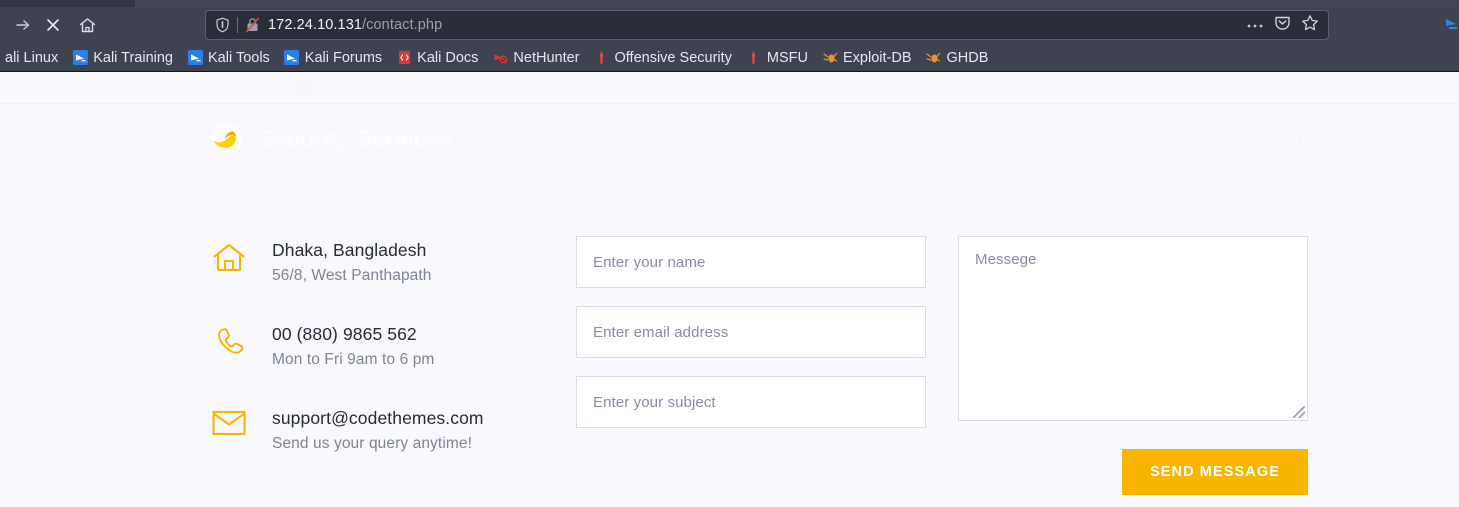 This screenshot has height=507, width=1459. What do you see at coordinates (934, 58) in the screenshot?
I see `ghdb-icon` at bounding box center [934, 58].